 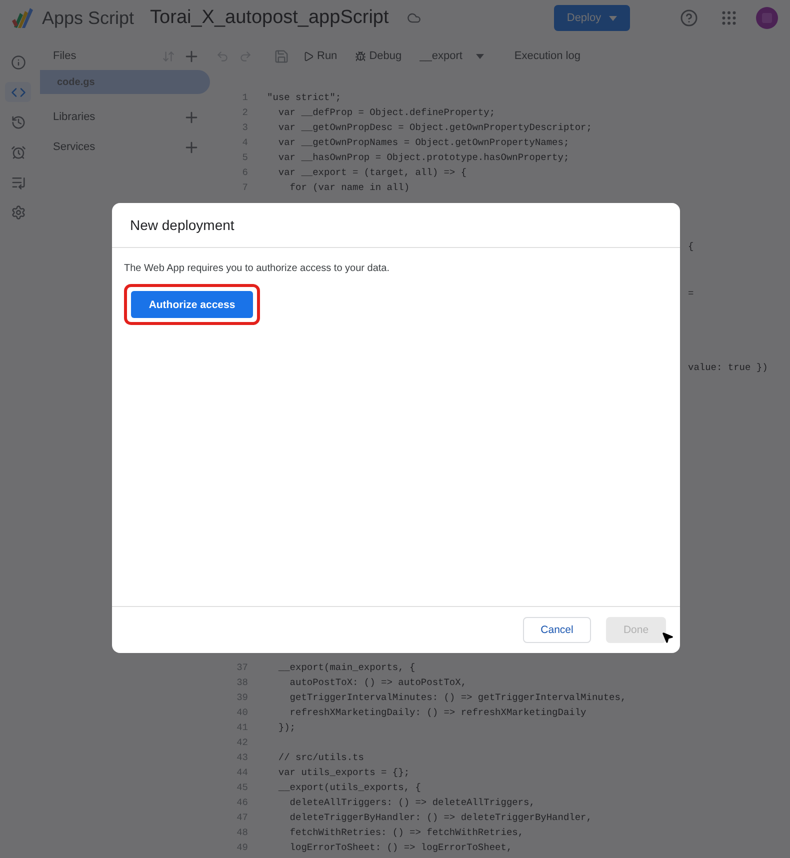 What do you see at coordinates (18, 92) in the screenshot?
I see `code-icon` at bounding box center [18, 92].